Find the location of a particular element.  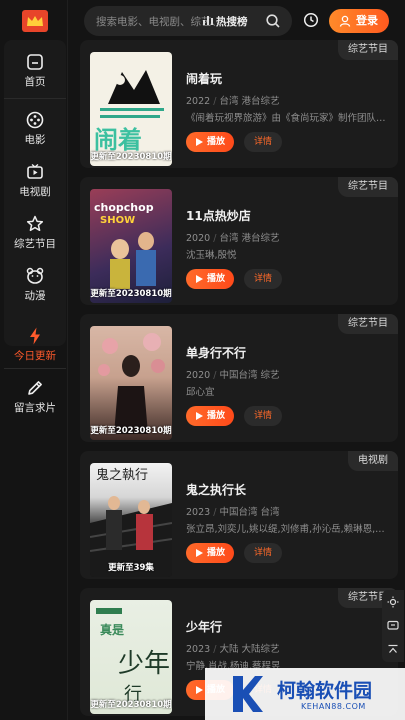

item-title: 11点热炒店 is located at coordinates (218, 215).